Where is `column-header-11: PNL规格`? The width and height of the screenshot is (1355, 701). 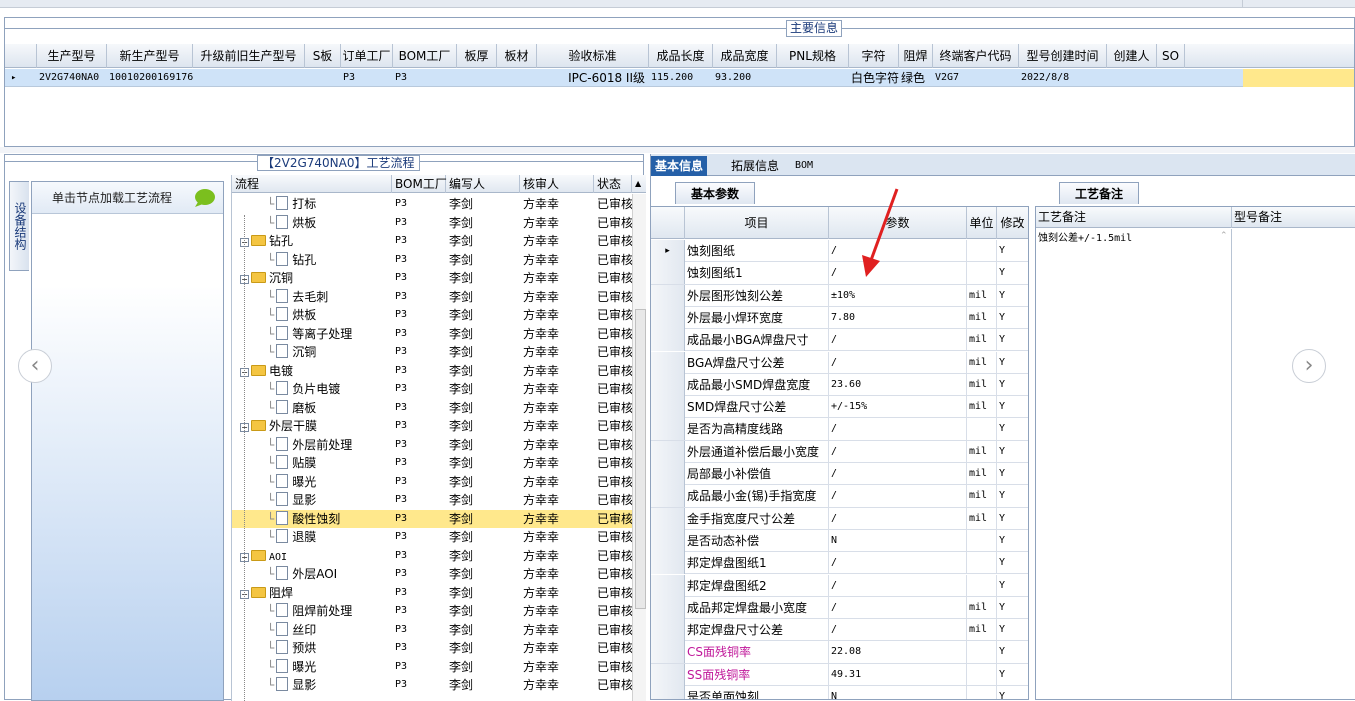 column-header-11: PNL规格 is located at coordinates (813, 56).